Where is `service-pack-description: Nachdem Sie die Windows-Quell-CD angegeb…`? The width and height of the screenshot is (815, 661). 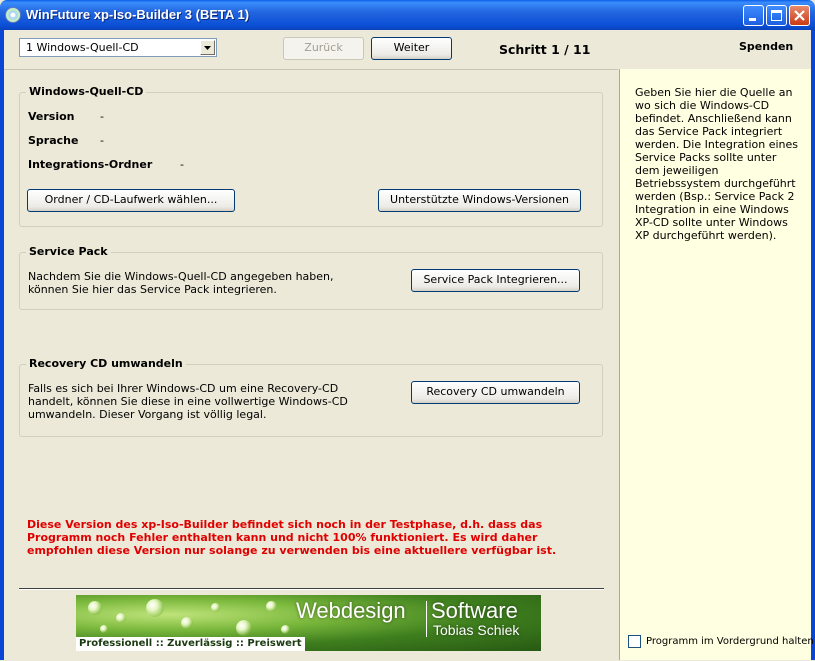 service-pack-description: Nachdem Sie die Windows-Quell-CD angegeb… is located at coordinates (181, 283).